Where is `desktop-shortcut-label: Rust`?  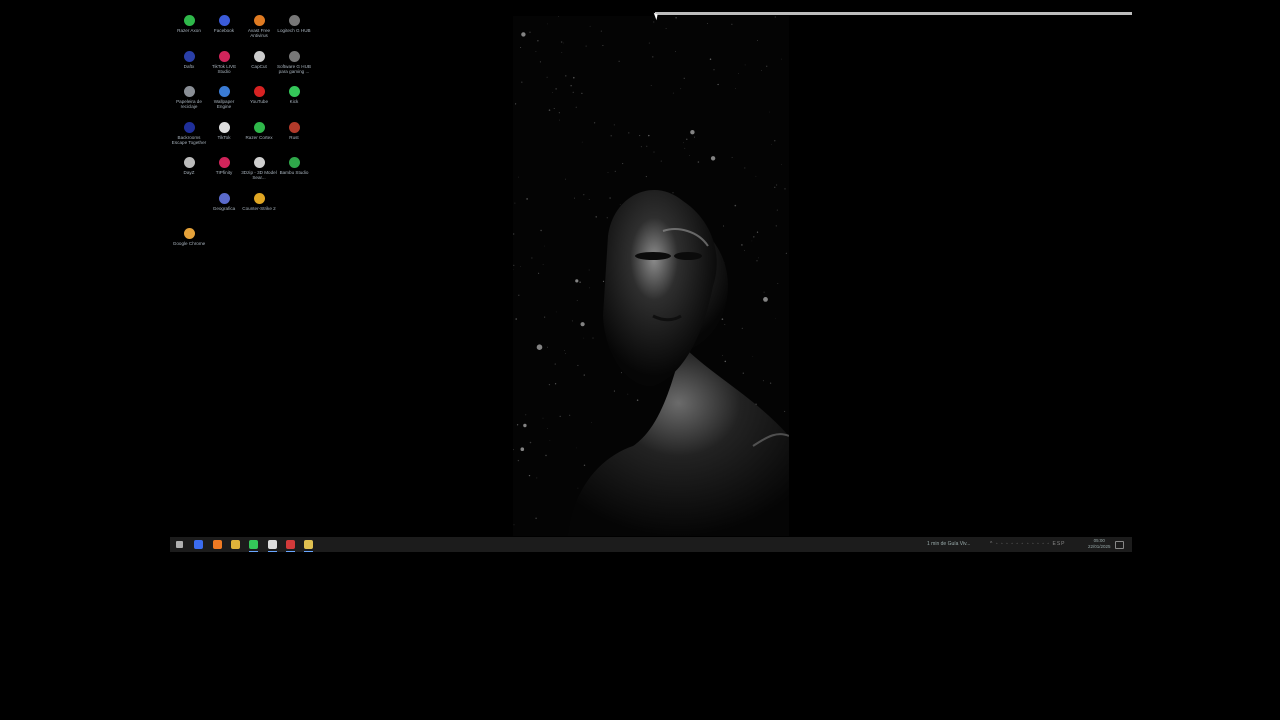 desktop-shortcut-label: Rust is located at coordinates (294, 137).